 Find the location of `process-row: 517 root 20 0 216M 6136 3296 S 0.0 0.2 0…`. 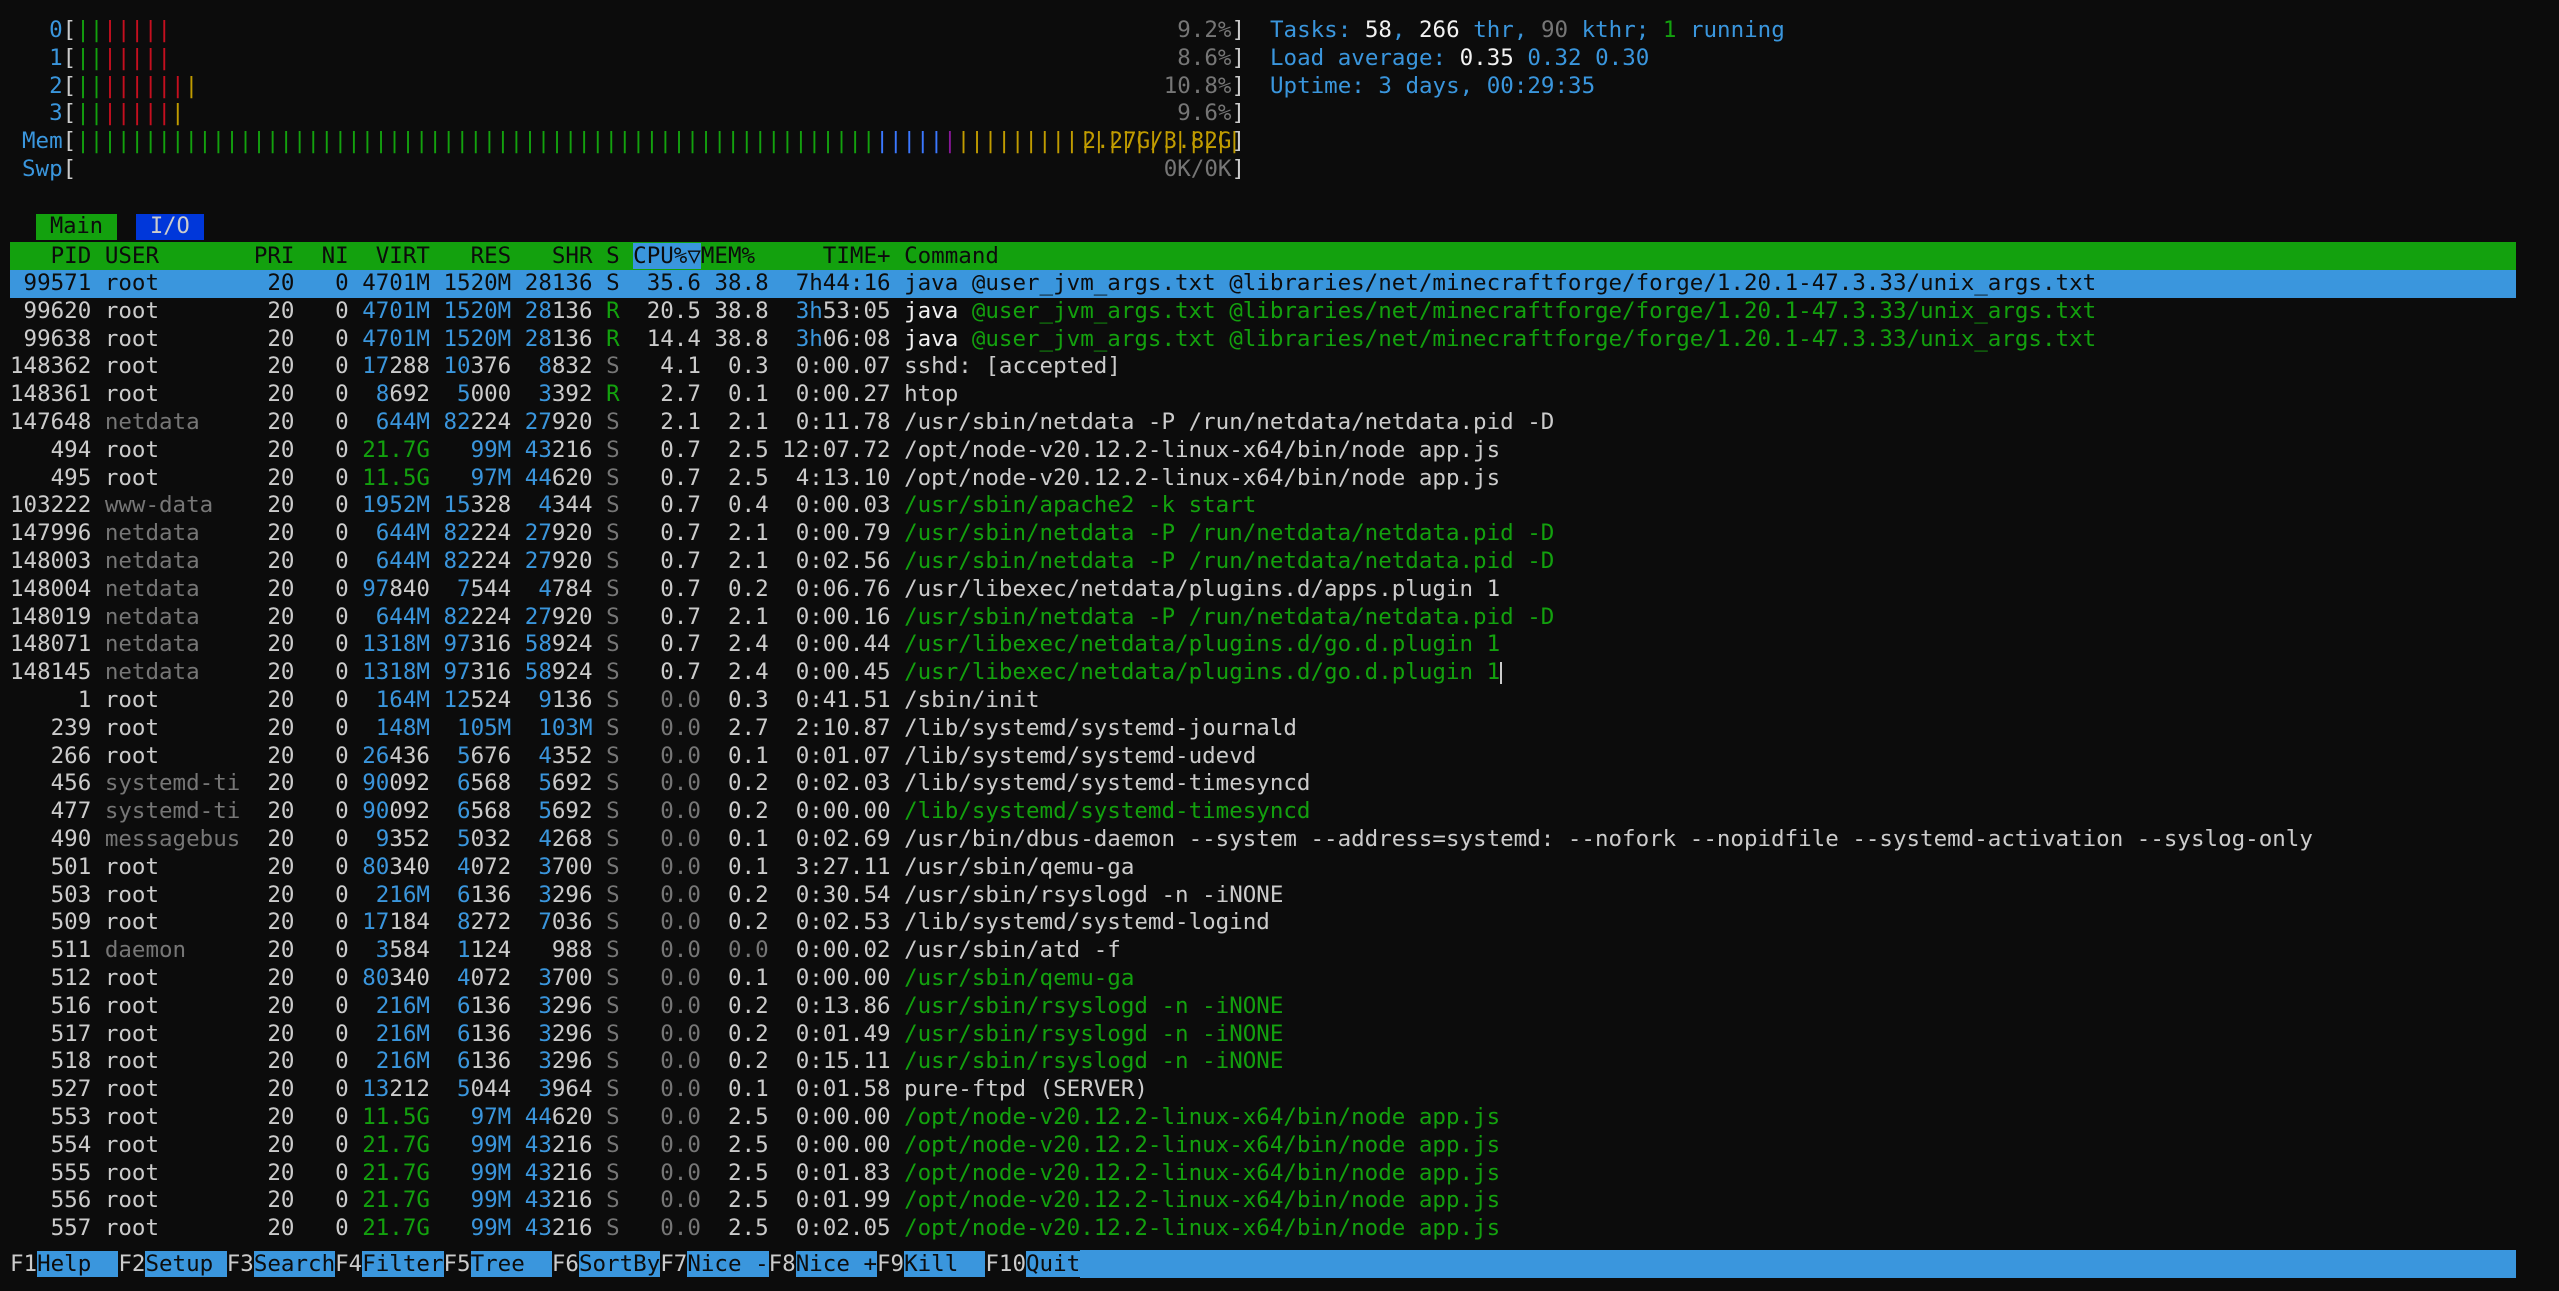

process-row: 517 root 20 0 216M 6136 3296 S 0.0 0.2 0… is located at coordinates (1263, 1035).